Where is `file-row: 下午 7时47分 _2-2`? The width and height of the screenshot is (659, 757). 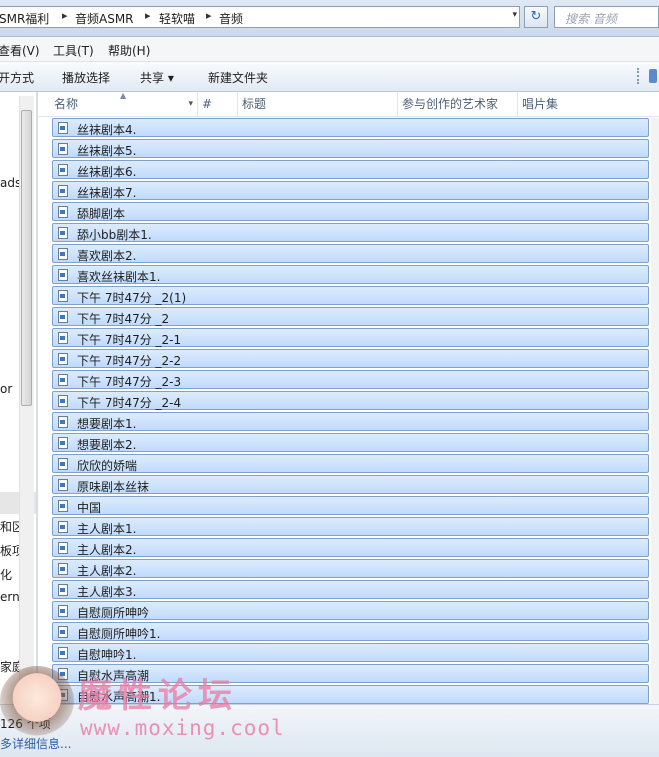 file-row: 下午 7时47分 _2-2 is located at coordinates (350, 358).